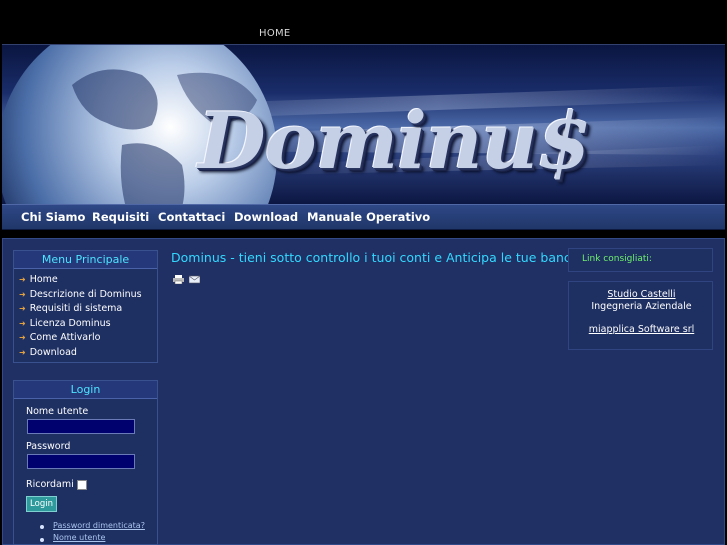  I want to click on nav-requisiti: Requisiti, so click(120, 217).